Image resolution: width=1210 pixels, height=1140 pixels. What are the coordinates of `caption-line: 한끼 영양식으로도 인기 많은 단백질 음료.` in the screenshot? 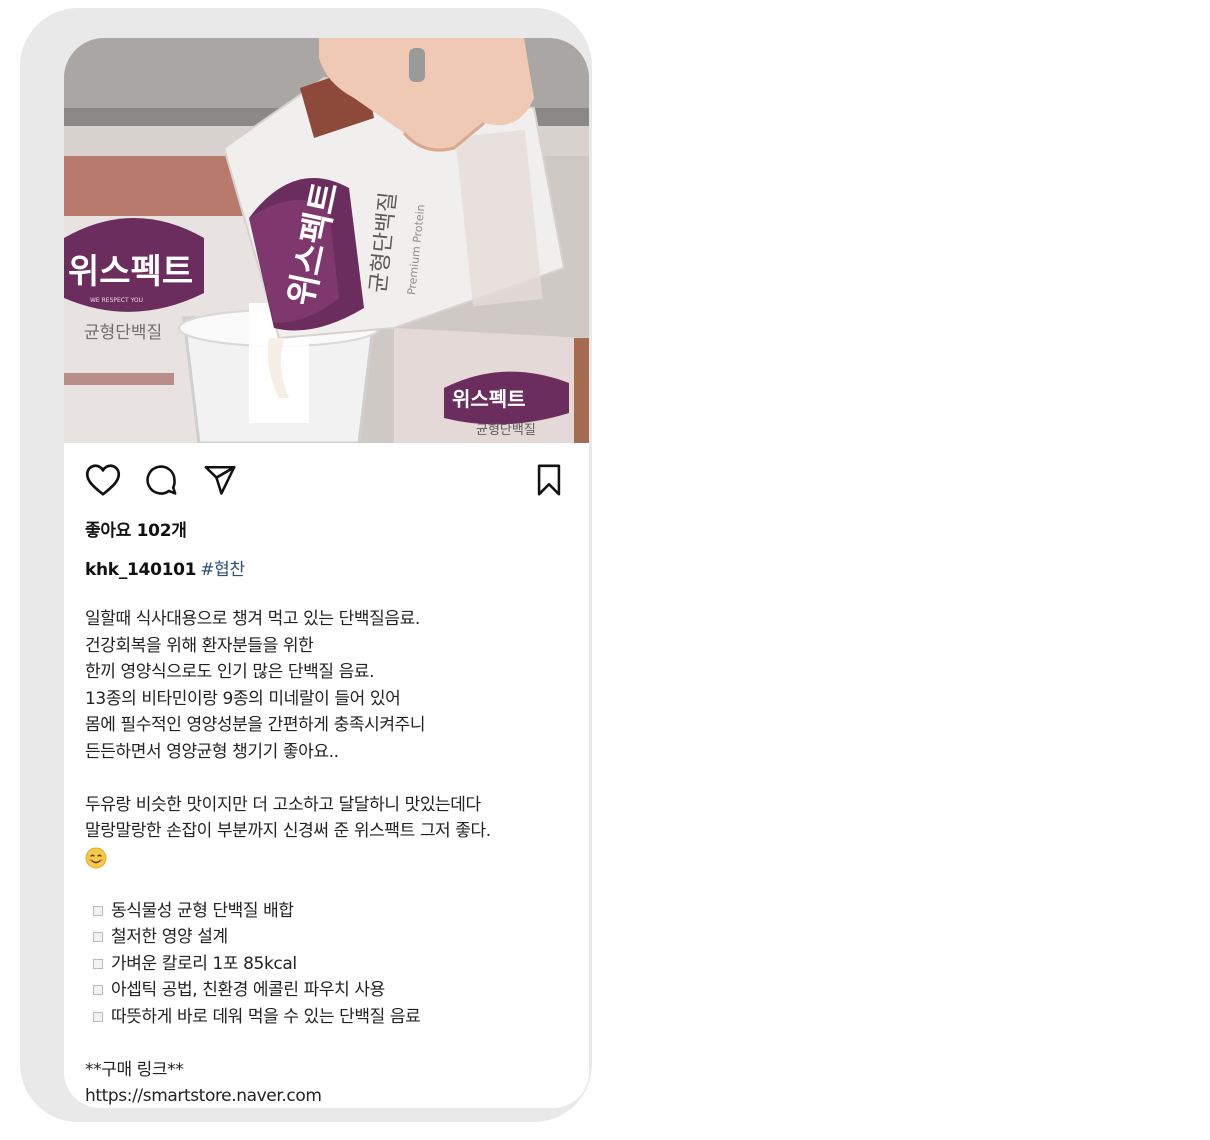 It's located at (230, 672).